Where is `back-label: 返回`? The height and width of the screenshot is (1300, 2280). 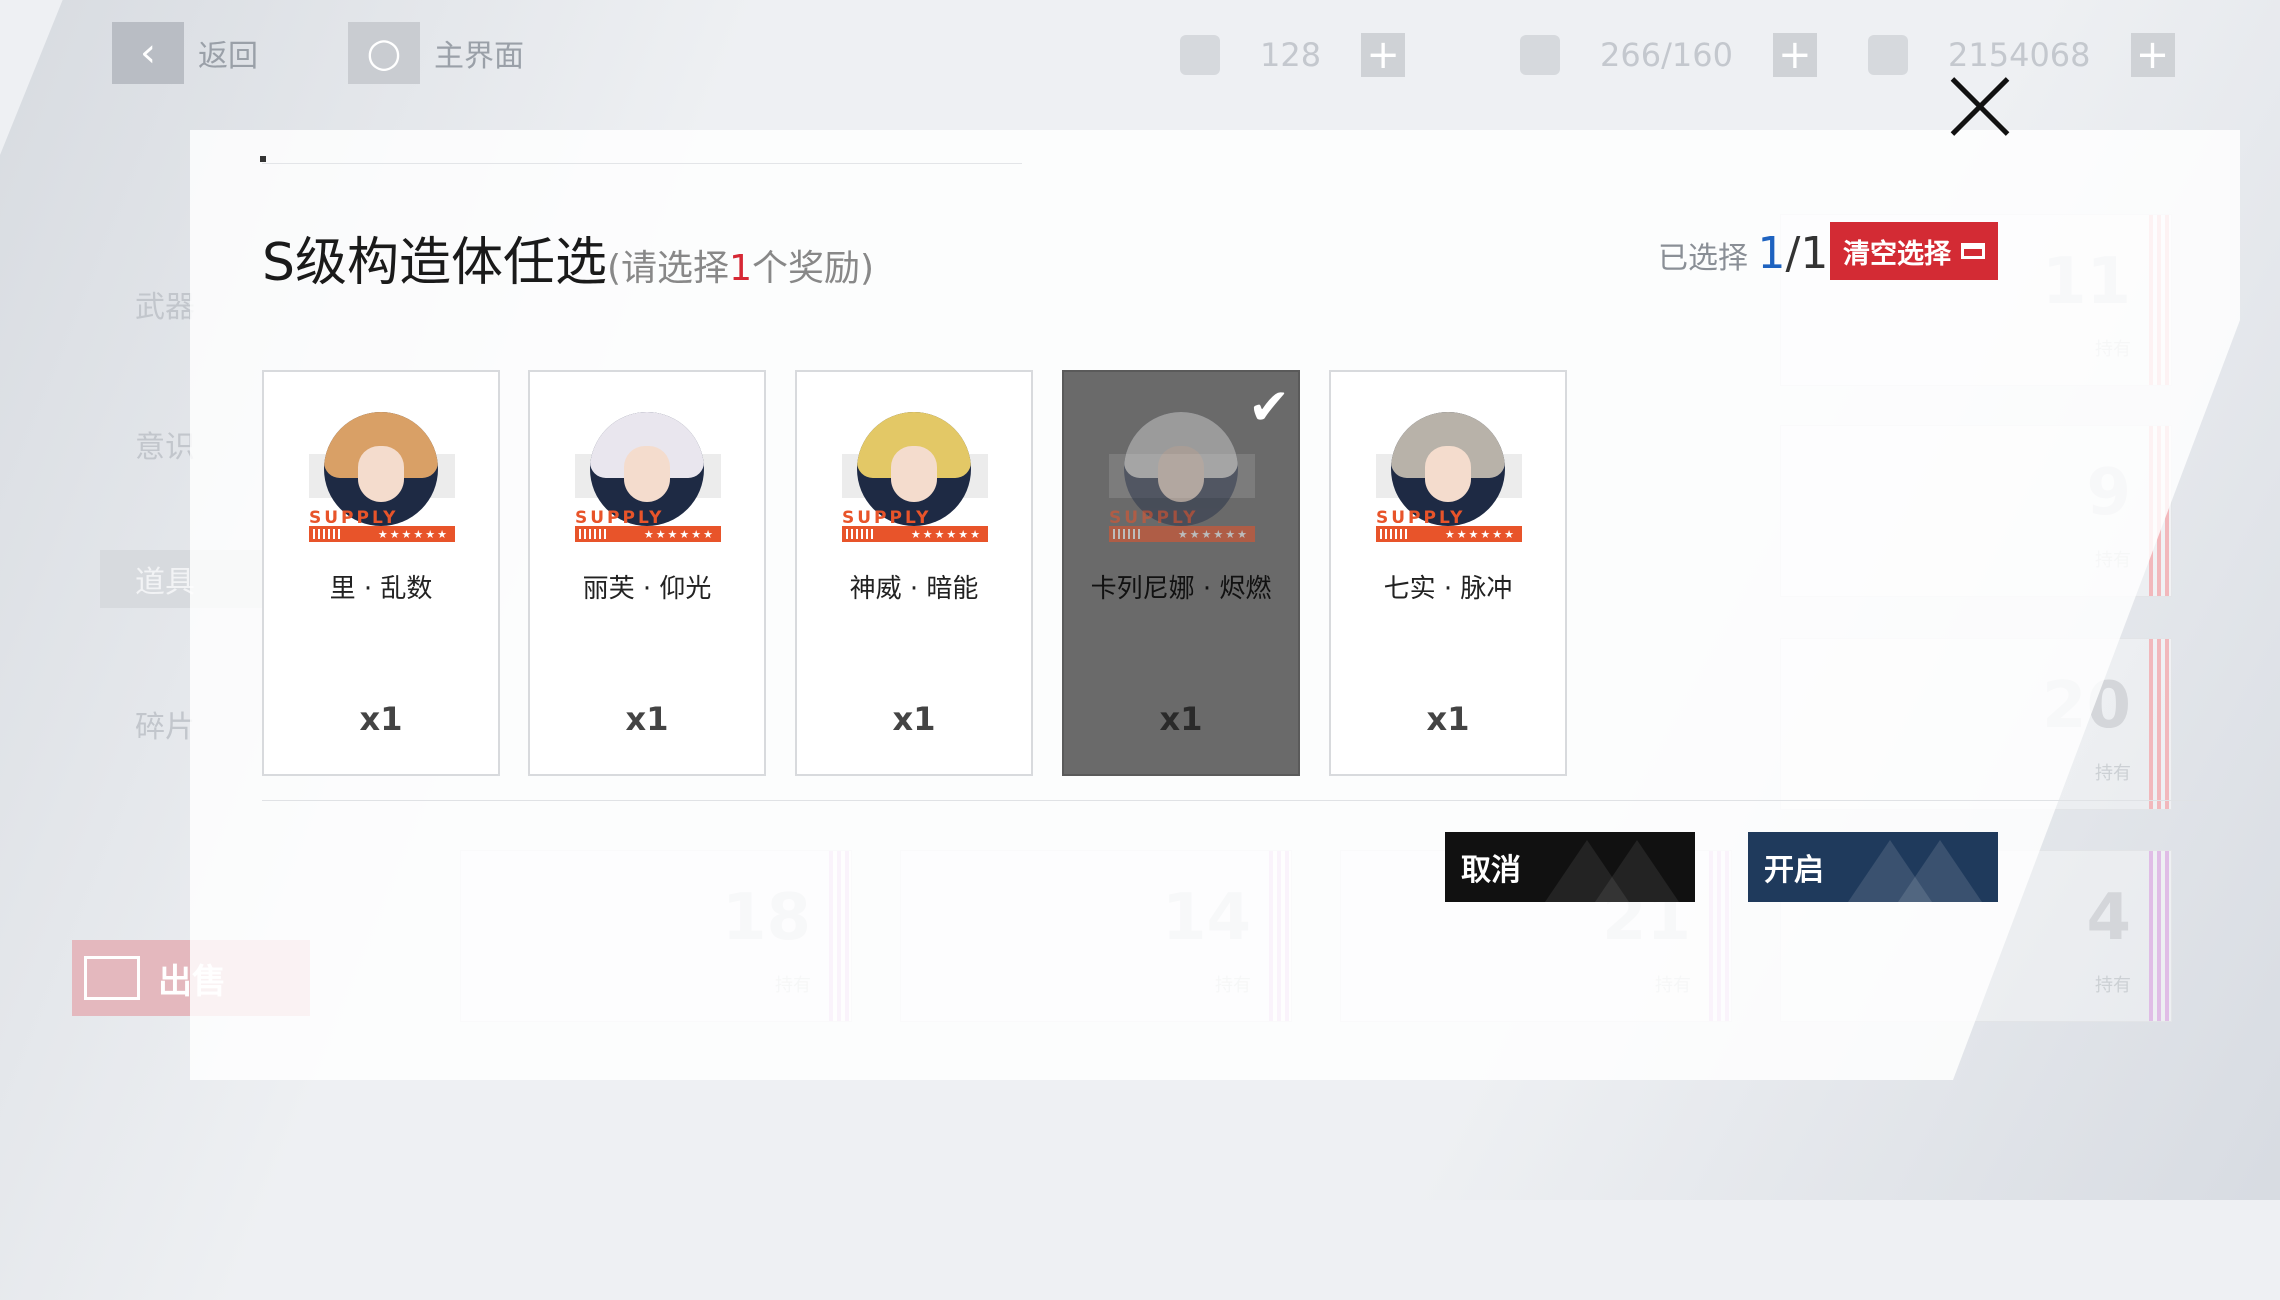 back-label: 返回 is located at coordinates (228, 56).